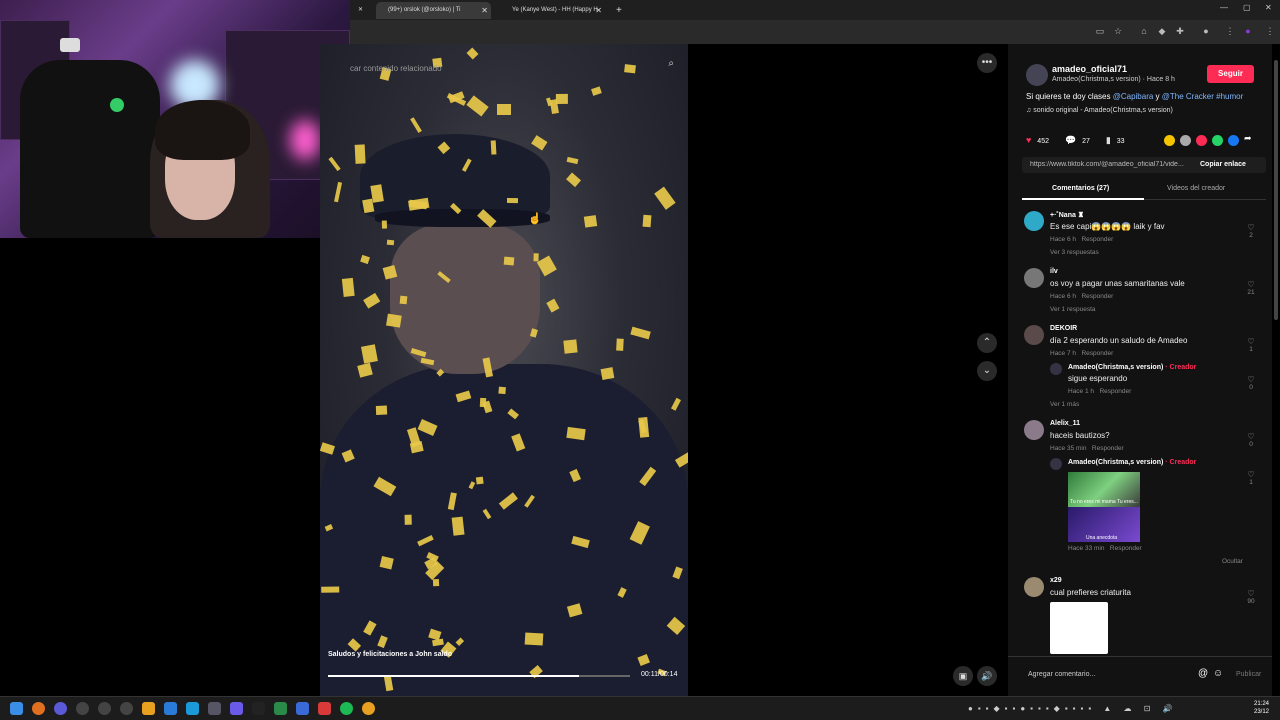  I want to click on floating-player-icon: ▣, so click(963, 676).